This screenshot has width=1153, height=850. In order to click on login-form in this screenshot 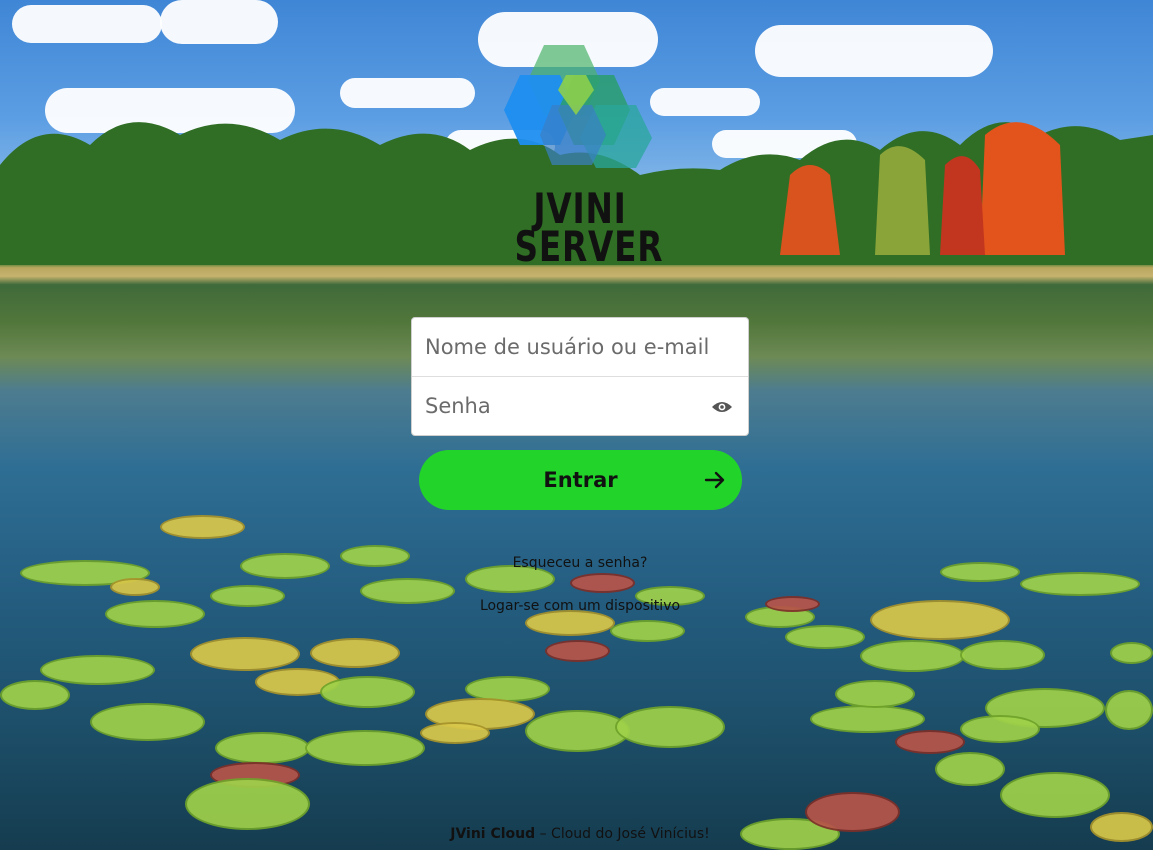, I will do `click(580, 376)`.